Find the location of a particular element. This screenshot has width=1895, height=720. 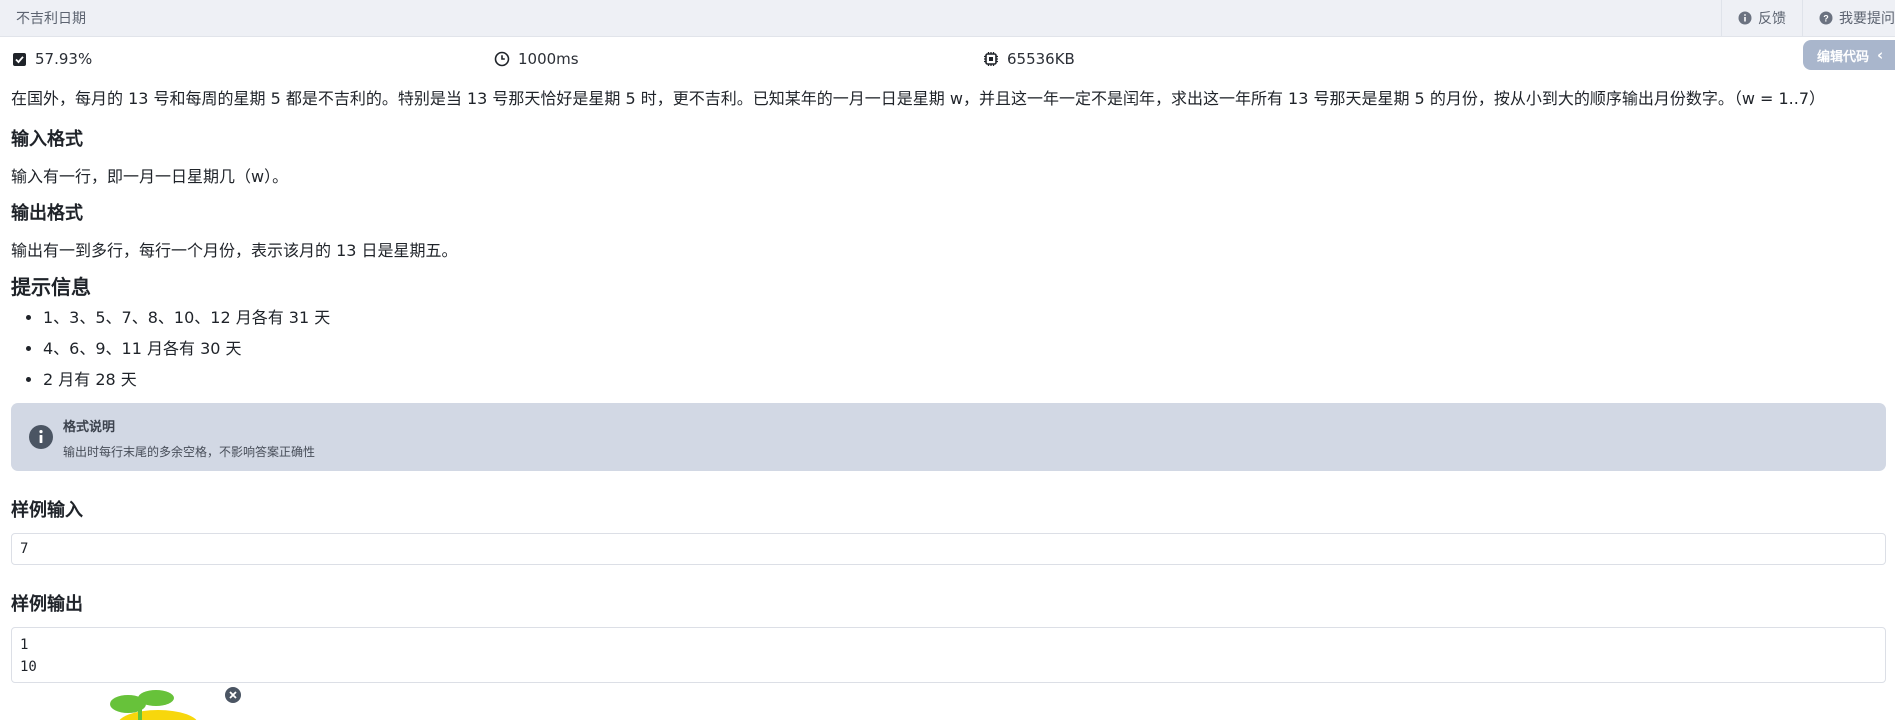

top-bar: 不吉利日期 反馈 ? 我要提问 is located at coordinates (947, 18).